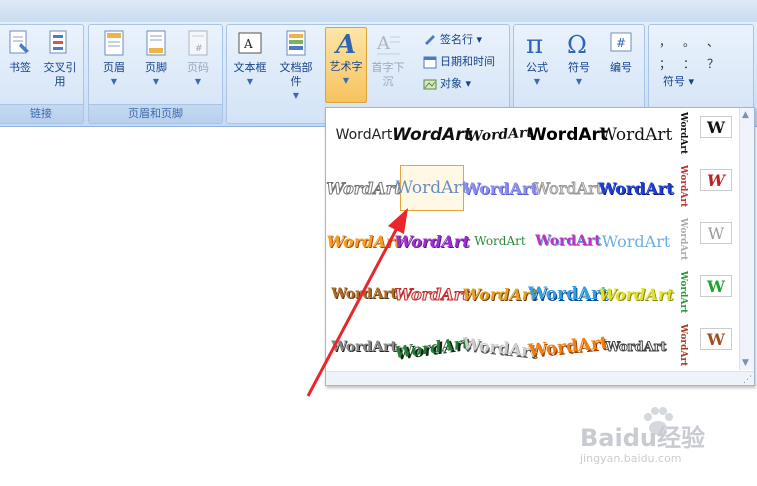 Image resolution: width=757 pixels, height=486 pixels. Describe the element at coordinates (665, 63) in the screenshot. I see `symbol-char-semicolon: ；` at that location.